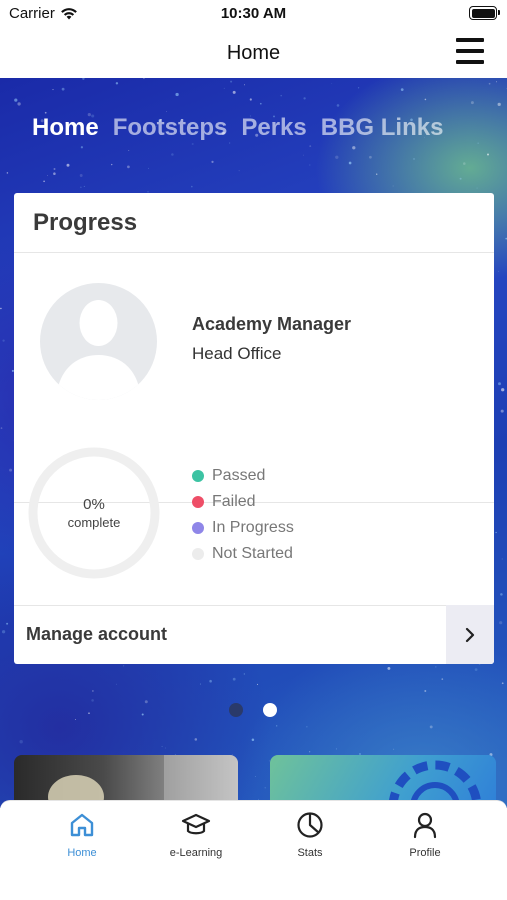 The width and height of the screenshot is (507, 900). I want to click on top-tab-home: Home, so click(65, 128).